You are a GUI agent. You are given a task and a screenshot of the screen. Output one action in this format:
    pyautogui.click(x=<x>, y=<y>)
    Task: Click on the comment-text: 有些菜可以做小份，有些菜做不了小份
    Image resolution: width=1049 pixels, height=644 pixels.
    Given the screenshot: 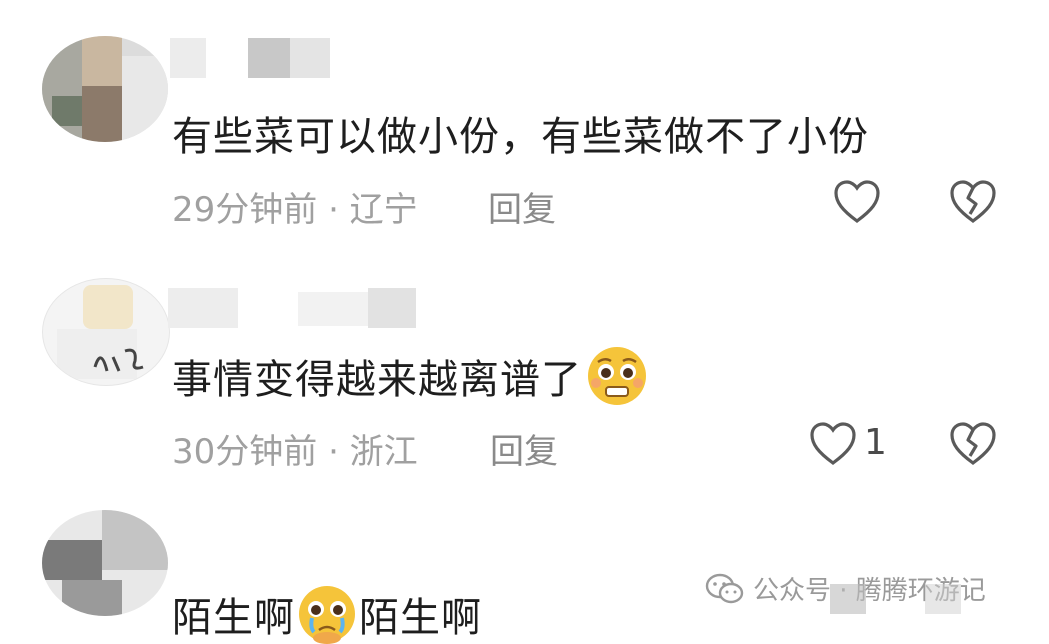 What is the action you would take?
    pyautogui.click(x=520, y=137)
    